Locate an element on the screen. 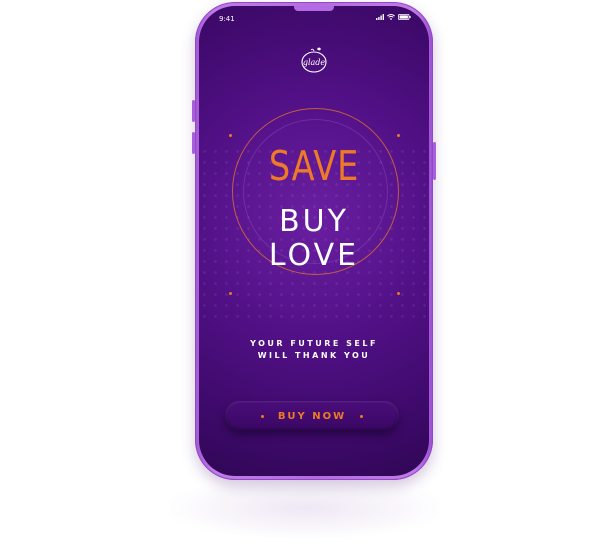  corner-dot-tr is located at coordinates (398, 135).